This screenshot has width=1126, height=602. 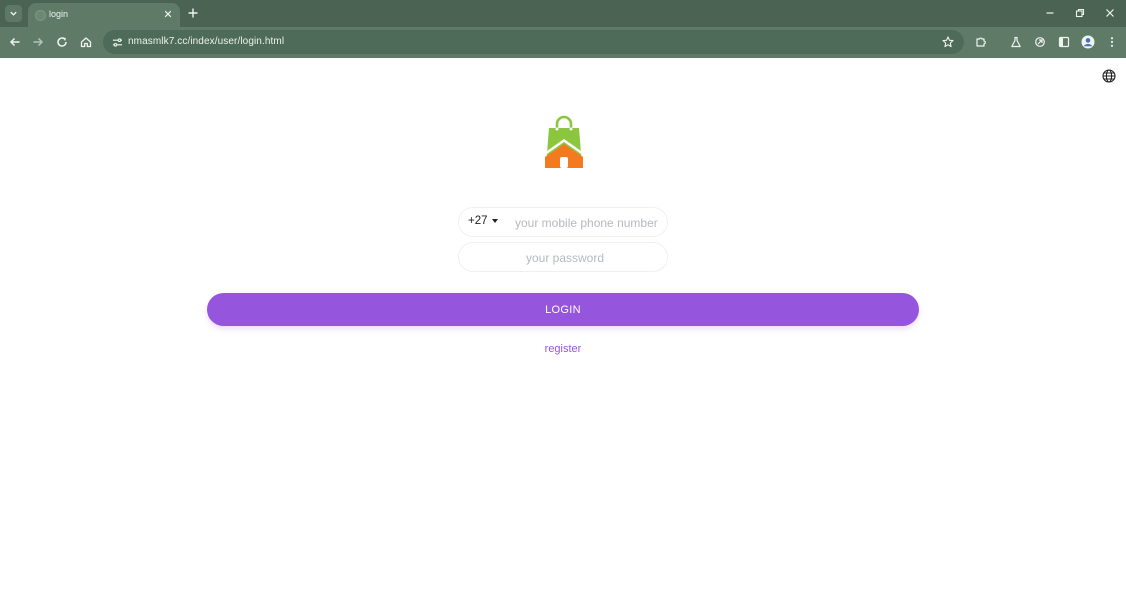 What do you see at coordinates (206, 41) in the screenshot?
I see `url-text: nmasmlk7.cc/index/user/login.html` at bounding box center [206, 41].